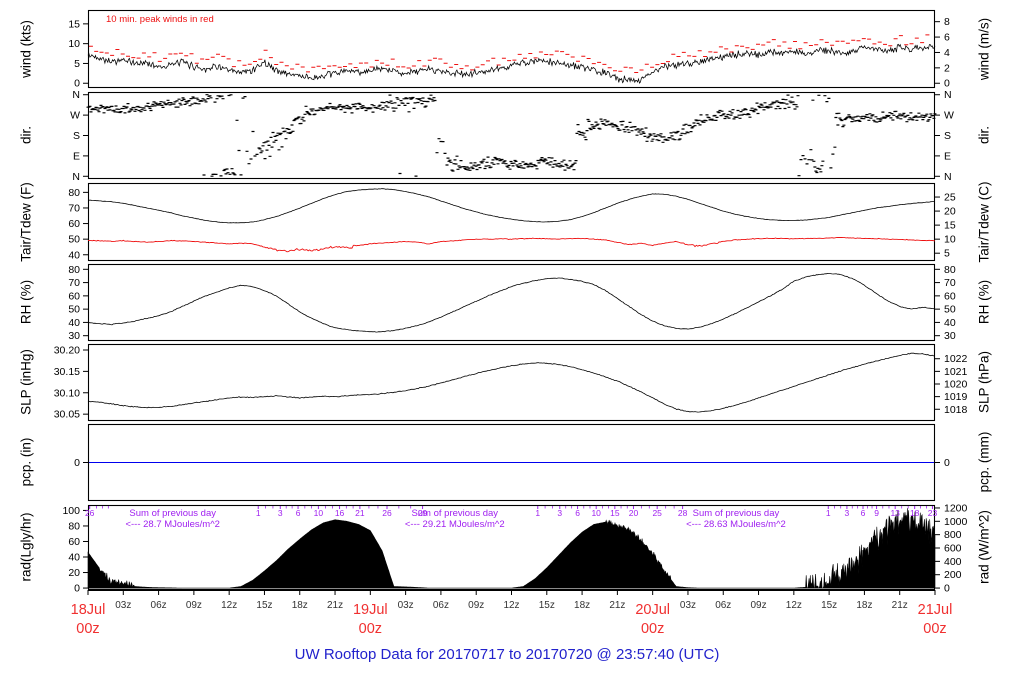  What do you see at coordinates (74, 240) in the screenshot?
I see `svg-text: 50` at bounding box center [74, 240].